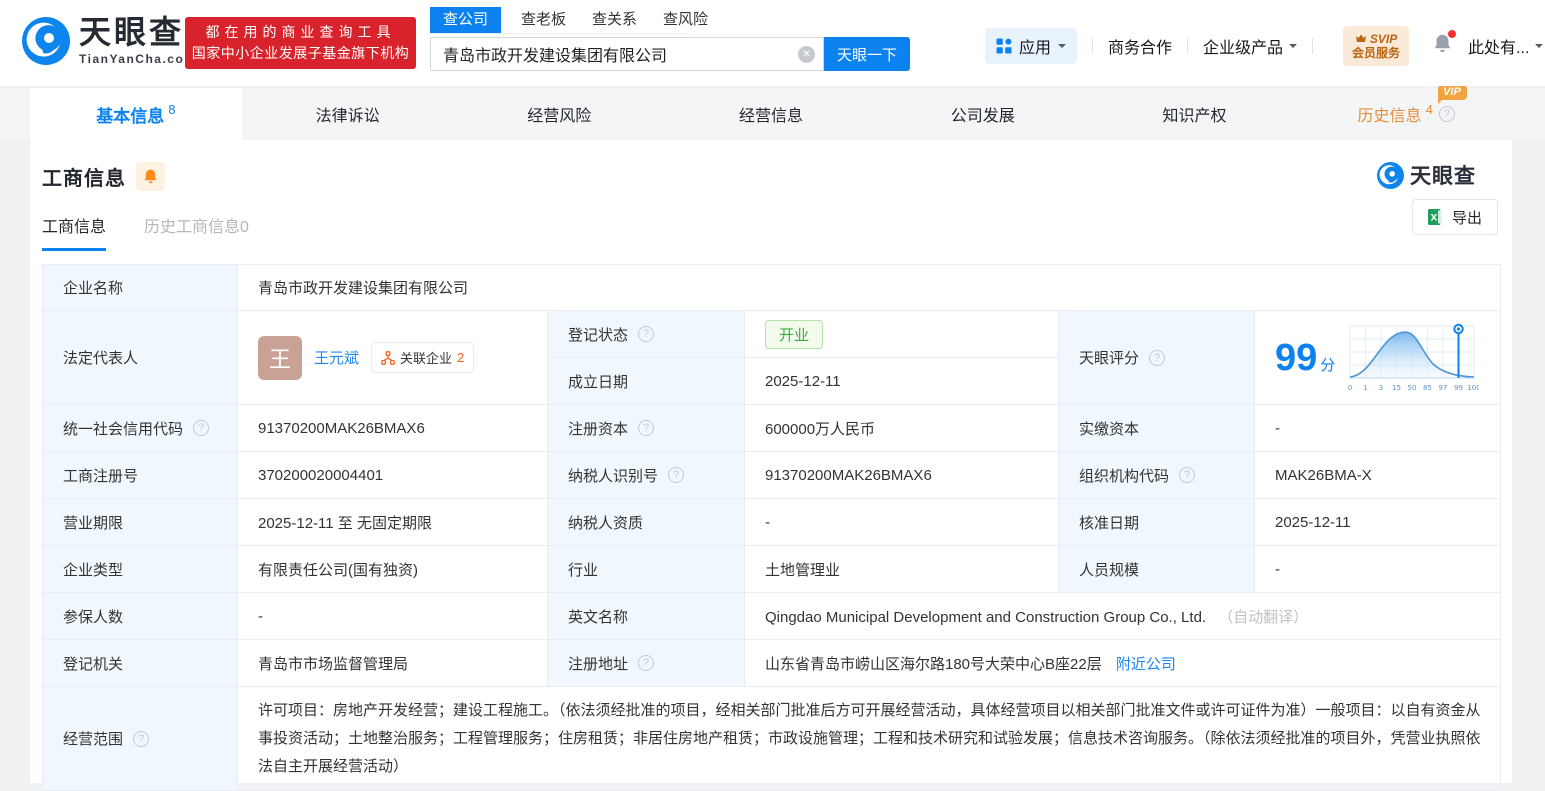 This screenshot has height=791, width=1545. What do you see at coordinates (1109, 358) in the screenshot?
I see `field-label: 天眼评分` at bounding box center [1109, 358].